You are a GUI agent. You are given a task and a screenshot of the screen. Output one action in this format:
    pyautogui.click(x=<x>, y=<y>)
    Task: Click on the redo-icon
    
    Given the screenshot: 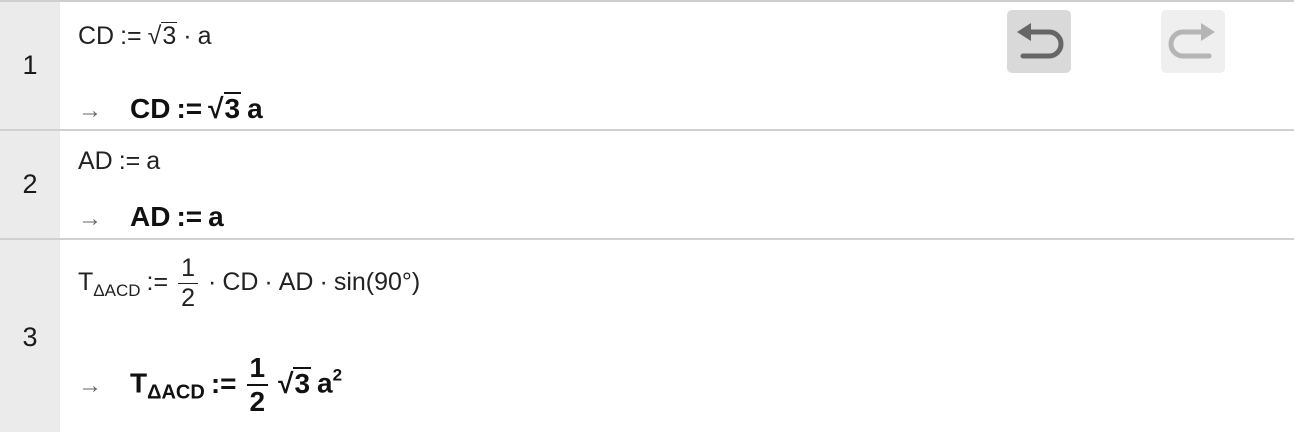 What is the action you would take?
    pyautogui.click(x=1191, y=40)
    